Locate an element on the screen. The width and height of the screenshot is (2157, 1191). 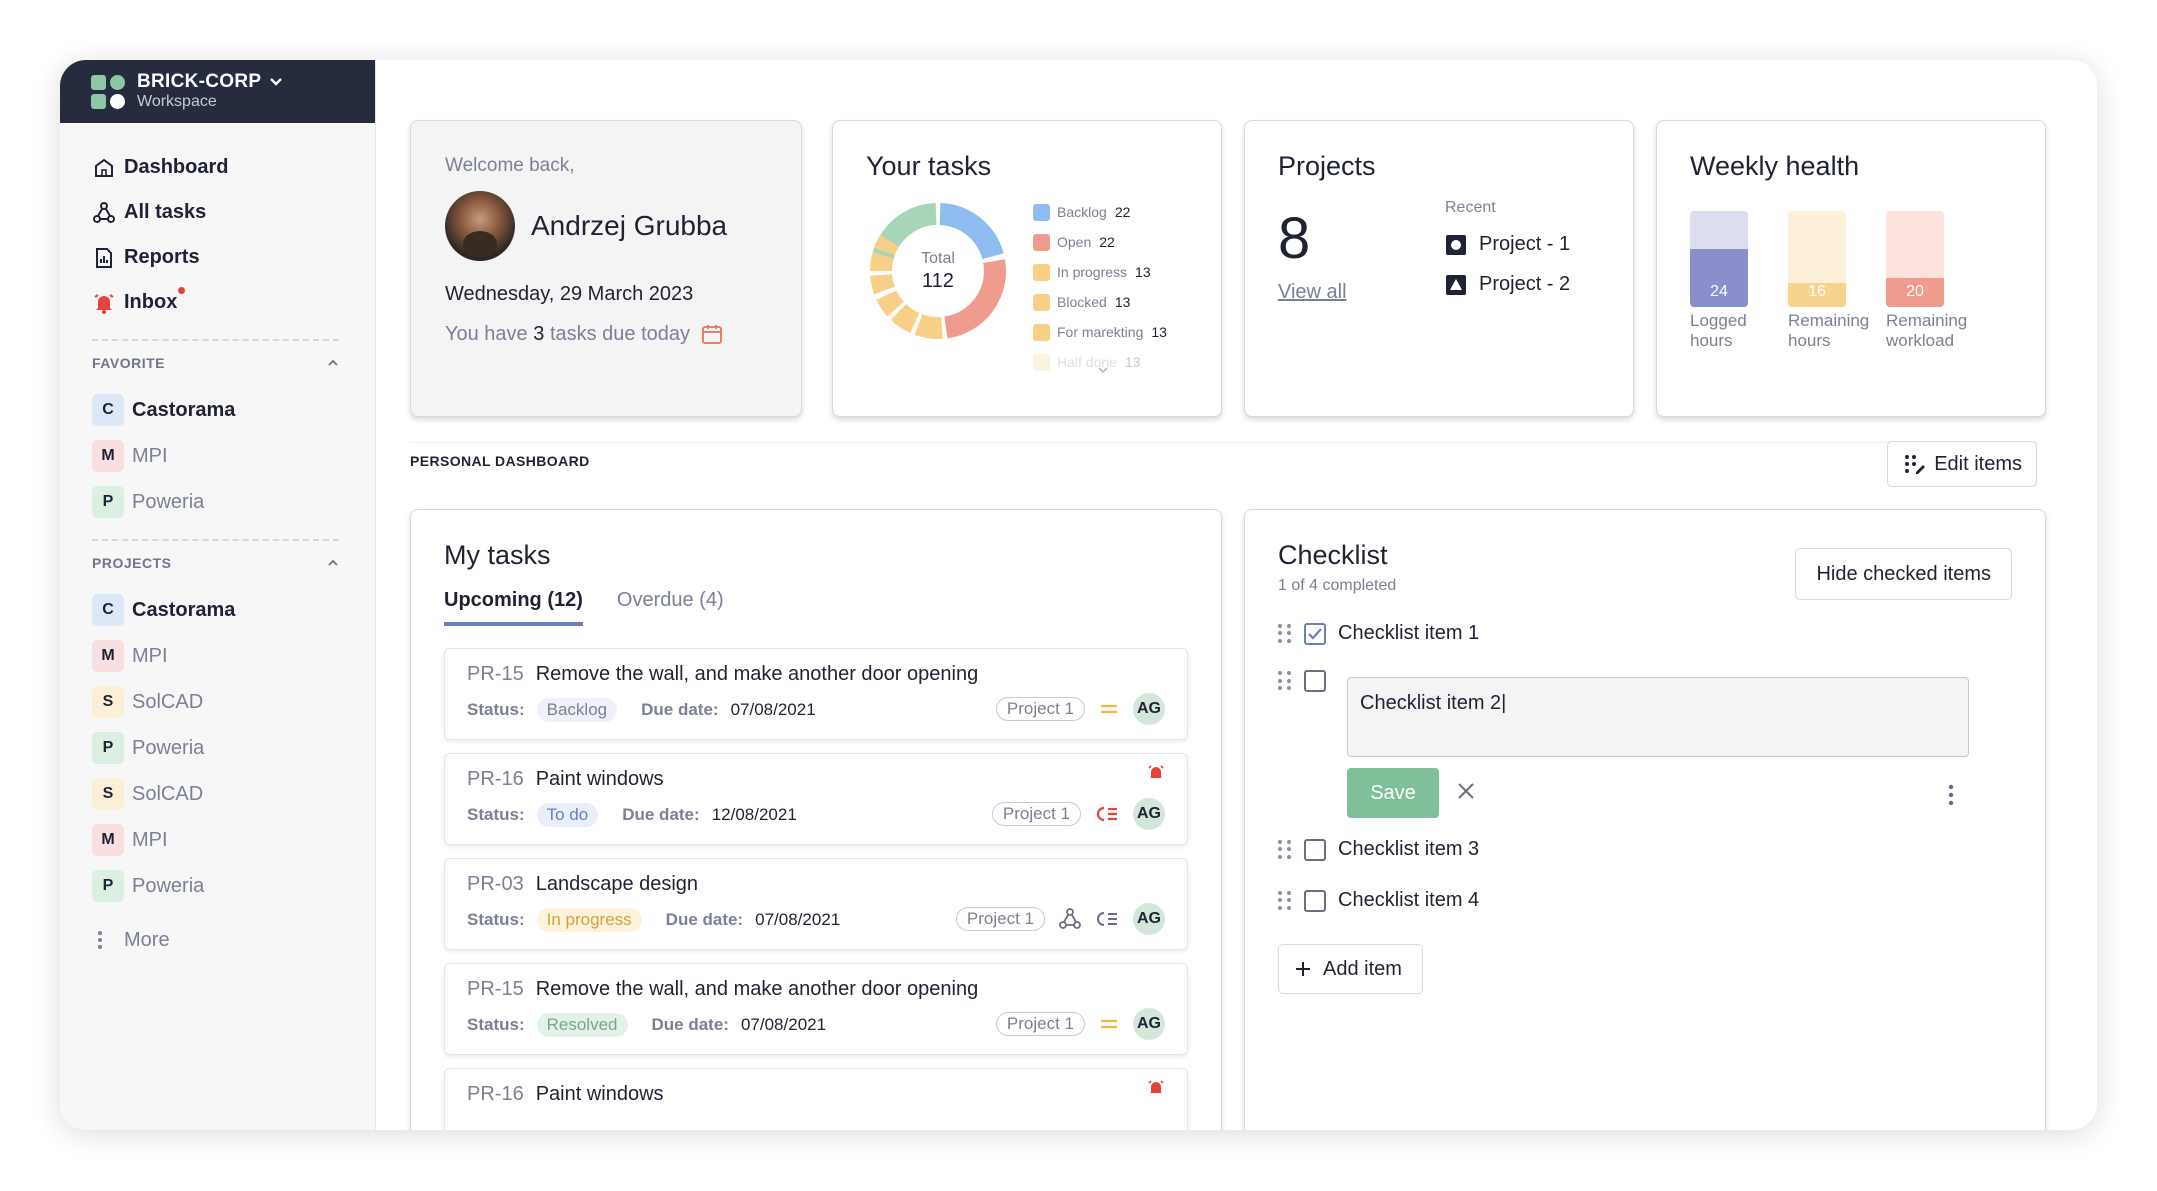
health-bar-value: 24 is located at coordinates (1719, 278).